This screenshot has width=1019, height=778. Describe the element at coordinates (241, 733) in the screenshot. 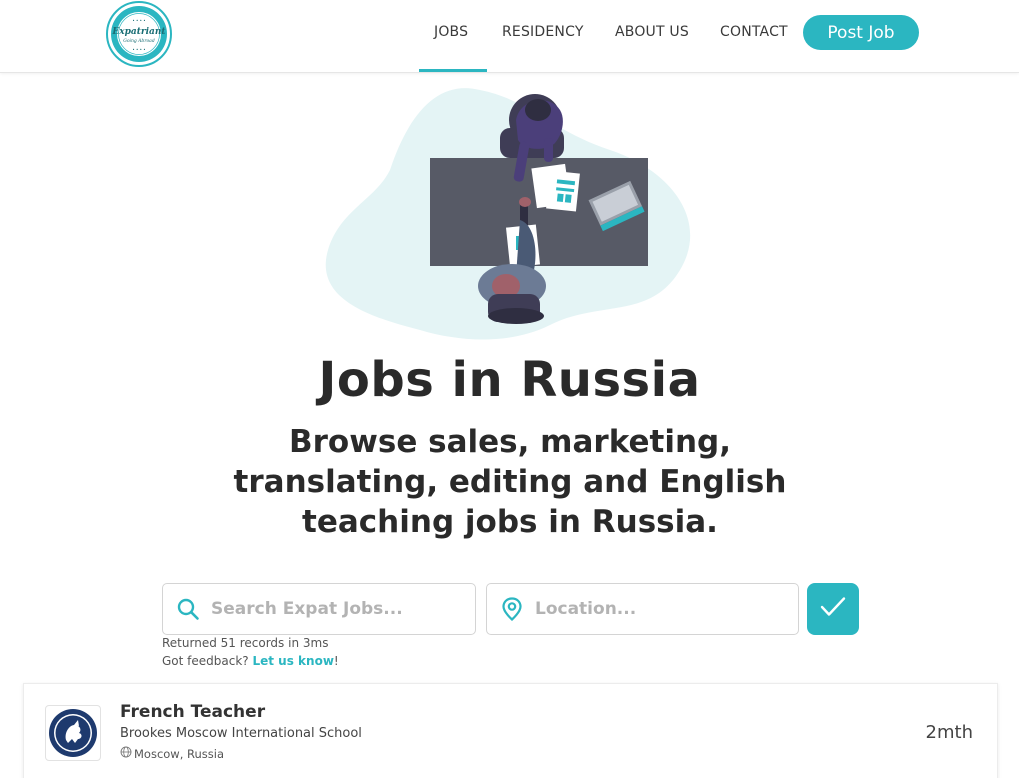

I see `job-company: Brookes Moscow International School` at that location.